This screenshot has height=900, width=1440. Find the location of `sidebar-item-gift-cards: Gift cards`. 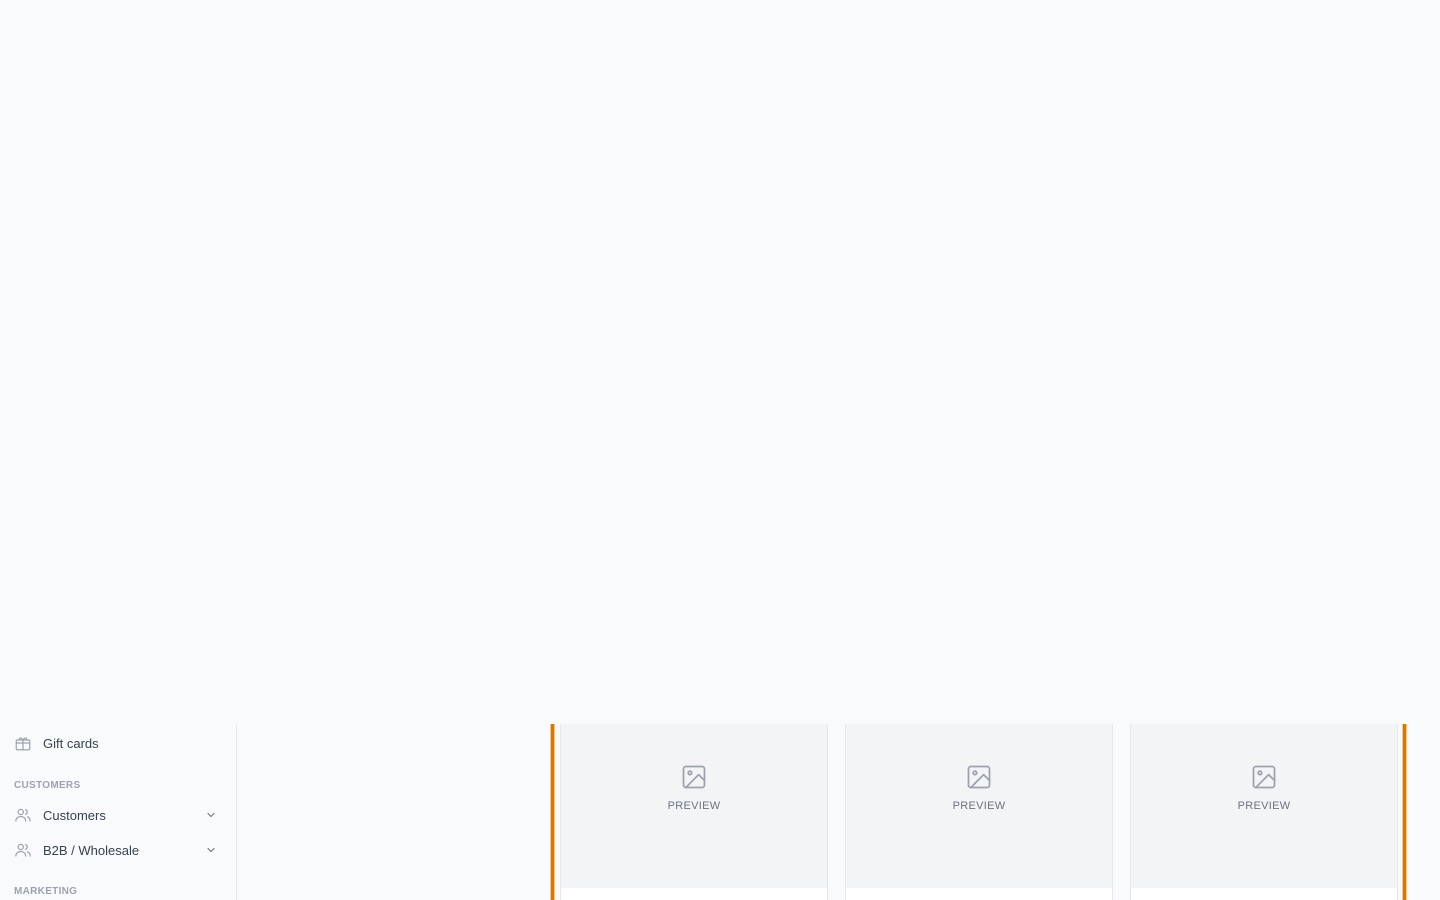

sidebar-item-gift-cards: Gift cards is located at coordinates (117, 743).